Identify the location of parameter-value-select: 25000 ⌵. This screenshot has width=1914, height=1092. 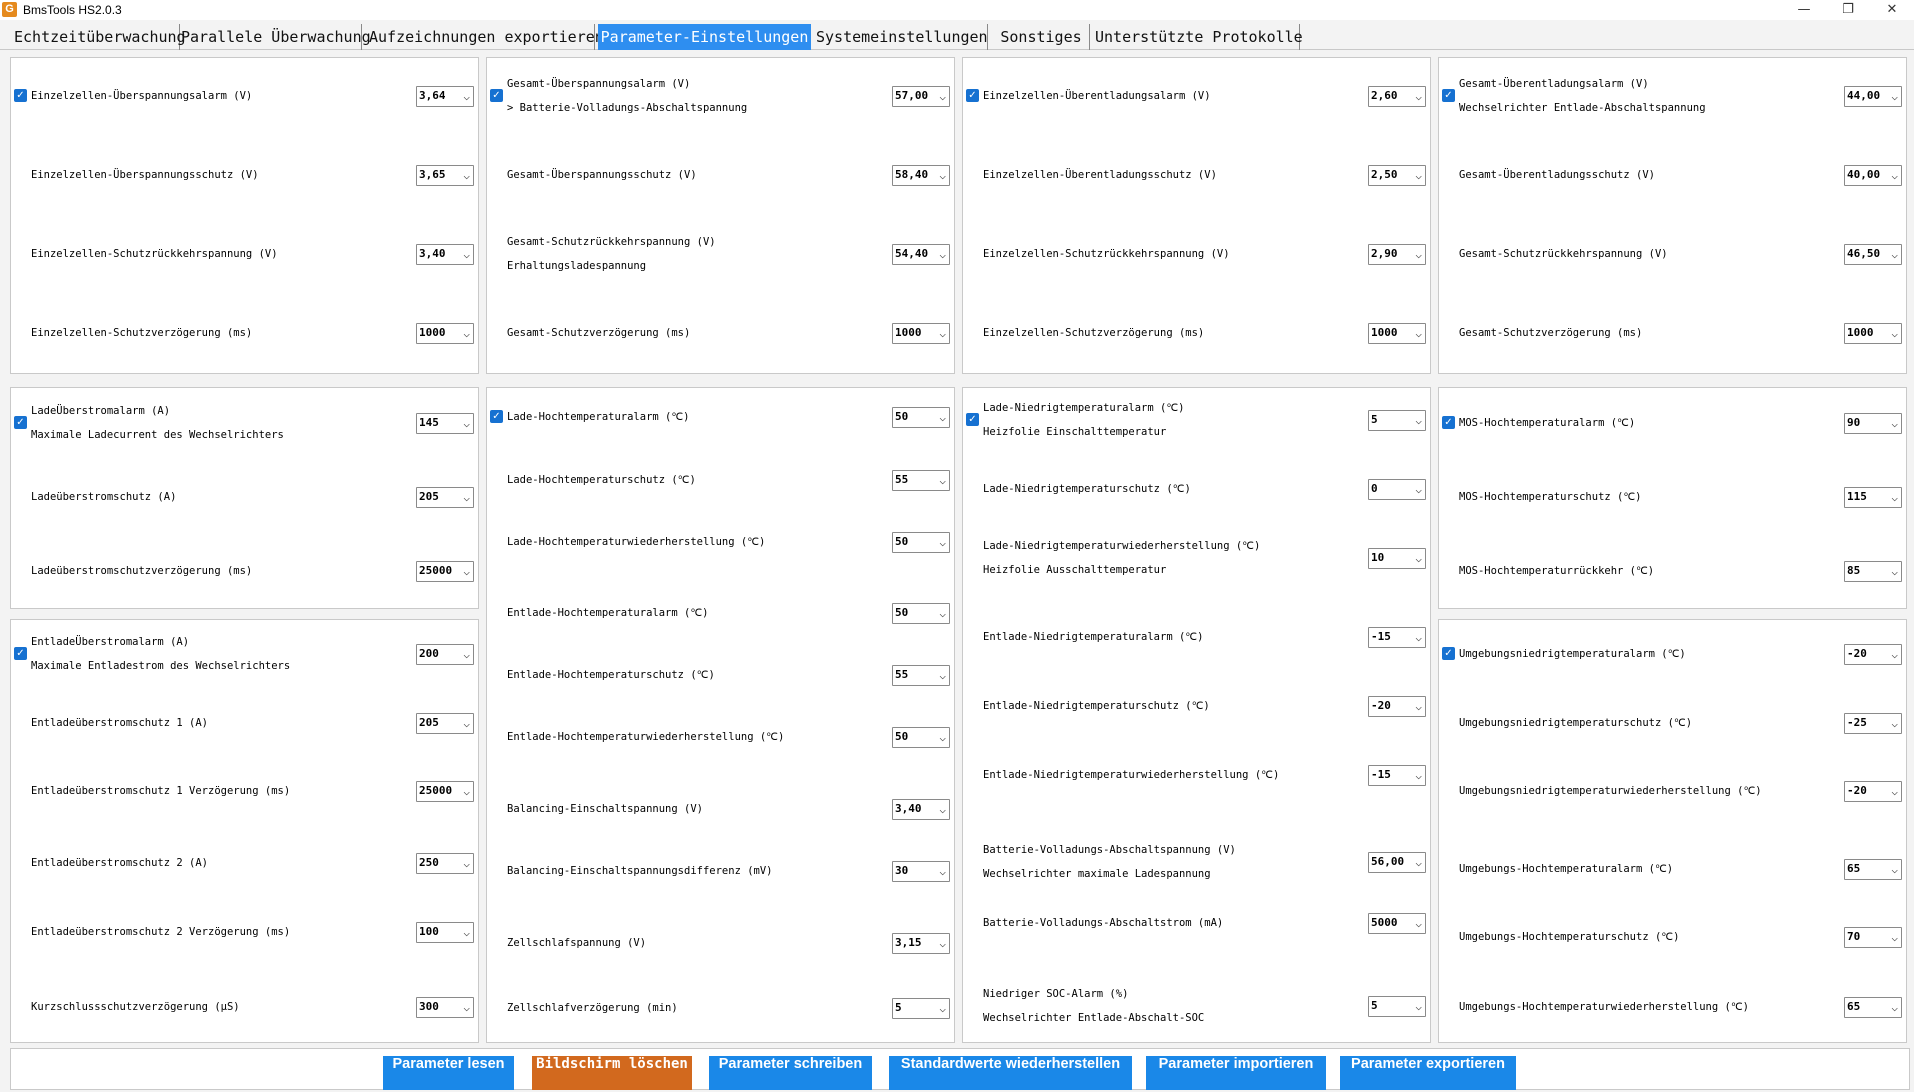
(445, 791).